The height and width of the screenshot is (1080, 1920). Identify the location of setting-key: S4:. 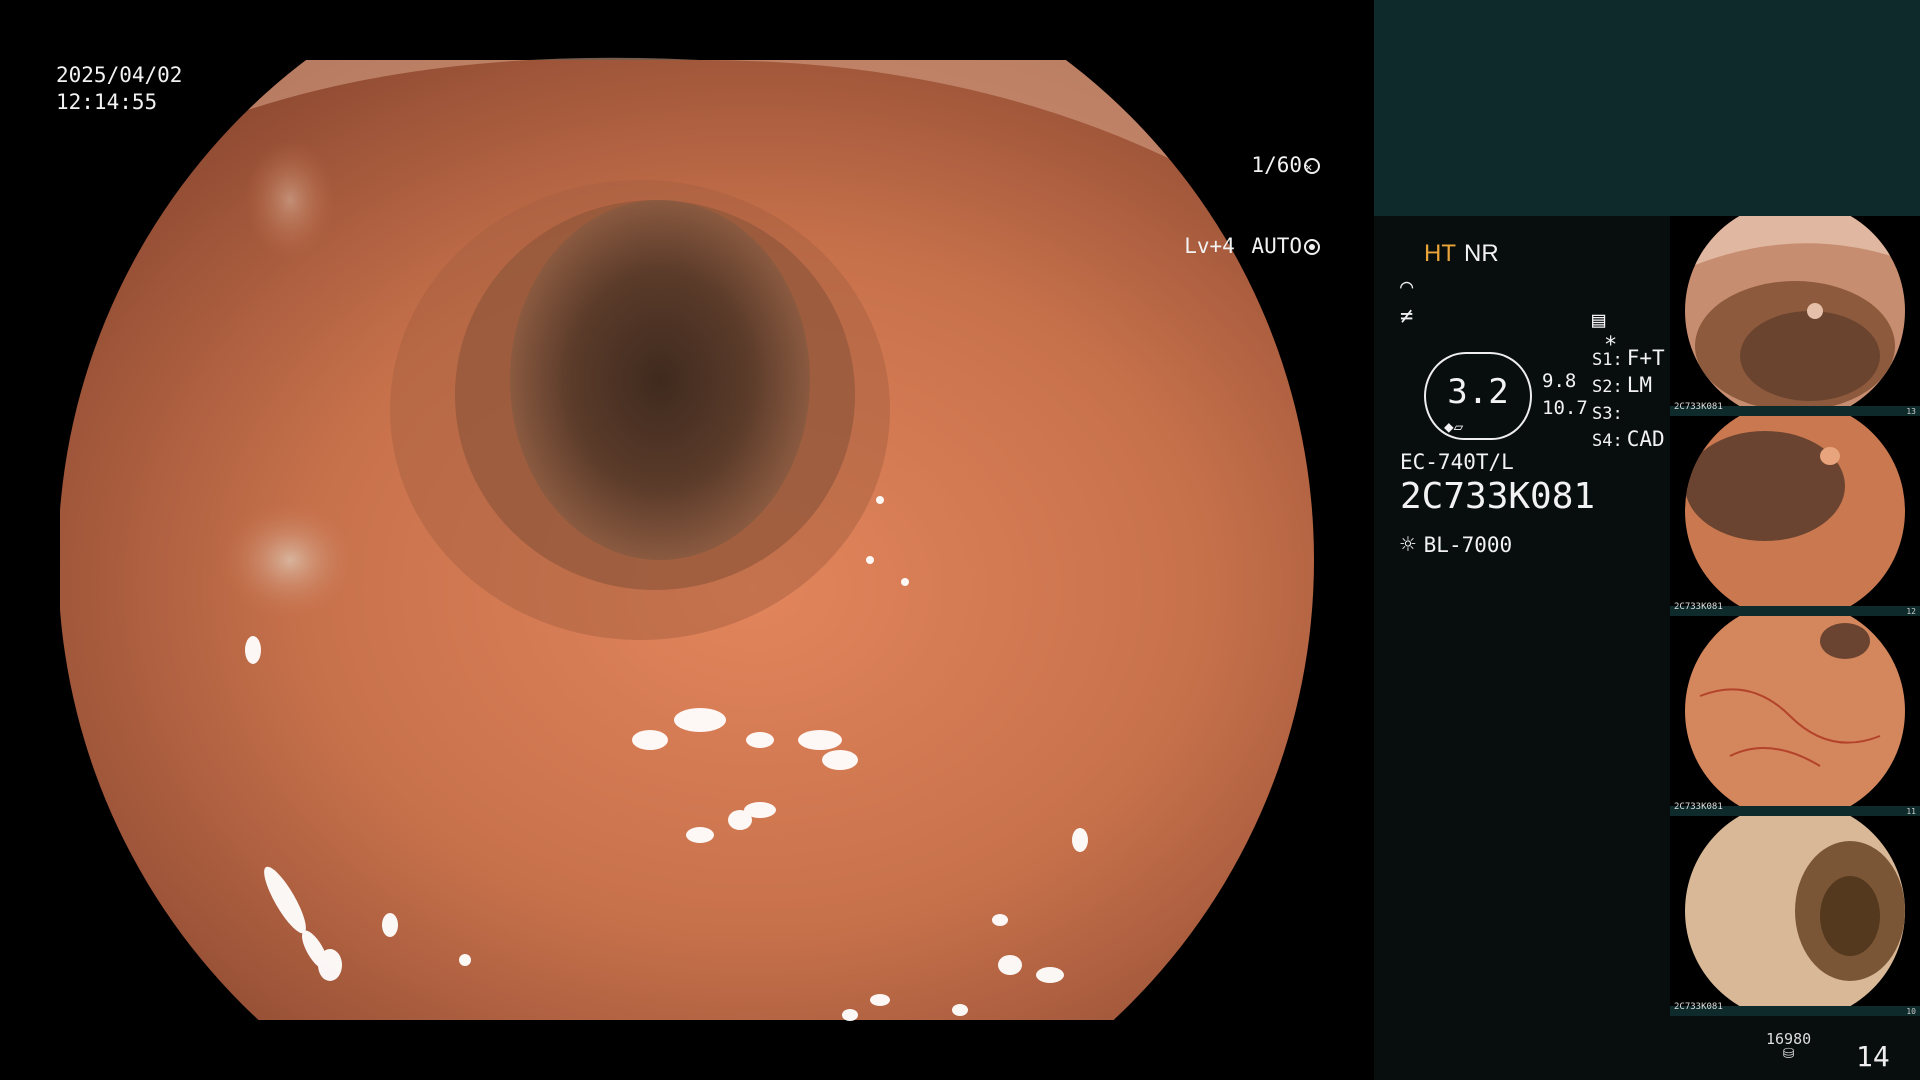
(1607, 441).